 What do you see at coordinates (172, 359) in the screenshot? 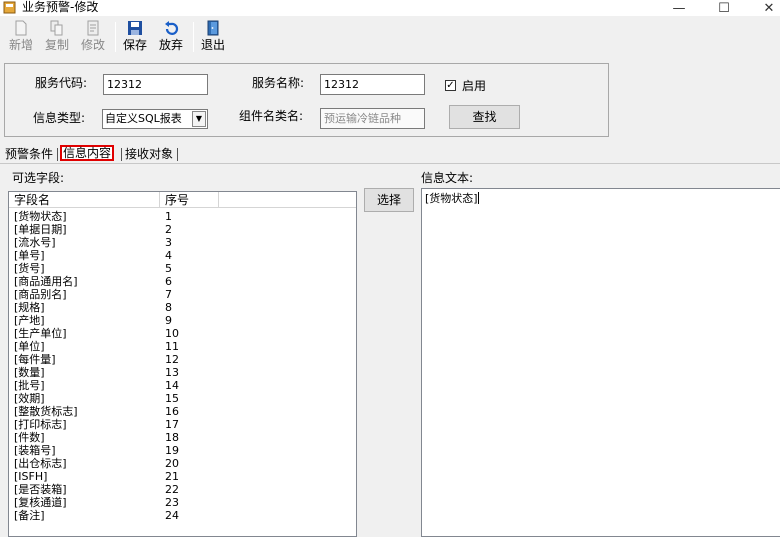
I see `field-index-cell: 12` at bounding box center [172, 359].